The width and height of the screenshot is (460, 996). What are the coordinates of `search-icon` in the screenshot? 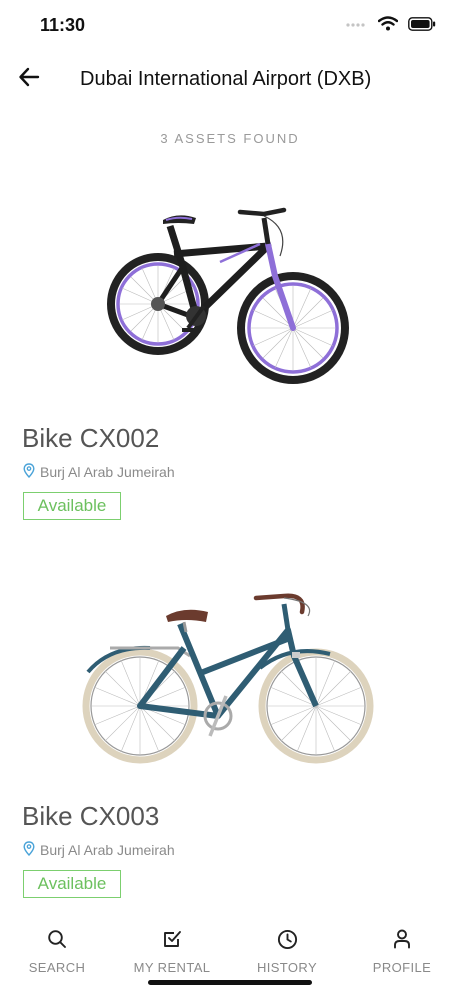 It's located at (57, 939).